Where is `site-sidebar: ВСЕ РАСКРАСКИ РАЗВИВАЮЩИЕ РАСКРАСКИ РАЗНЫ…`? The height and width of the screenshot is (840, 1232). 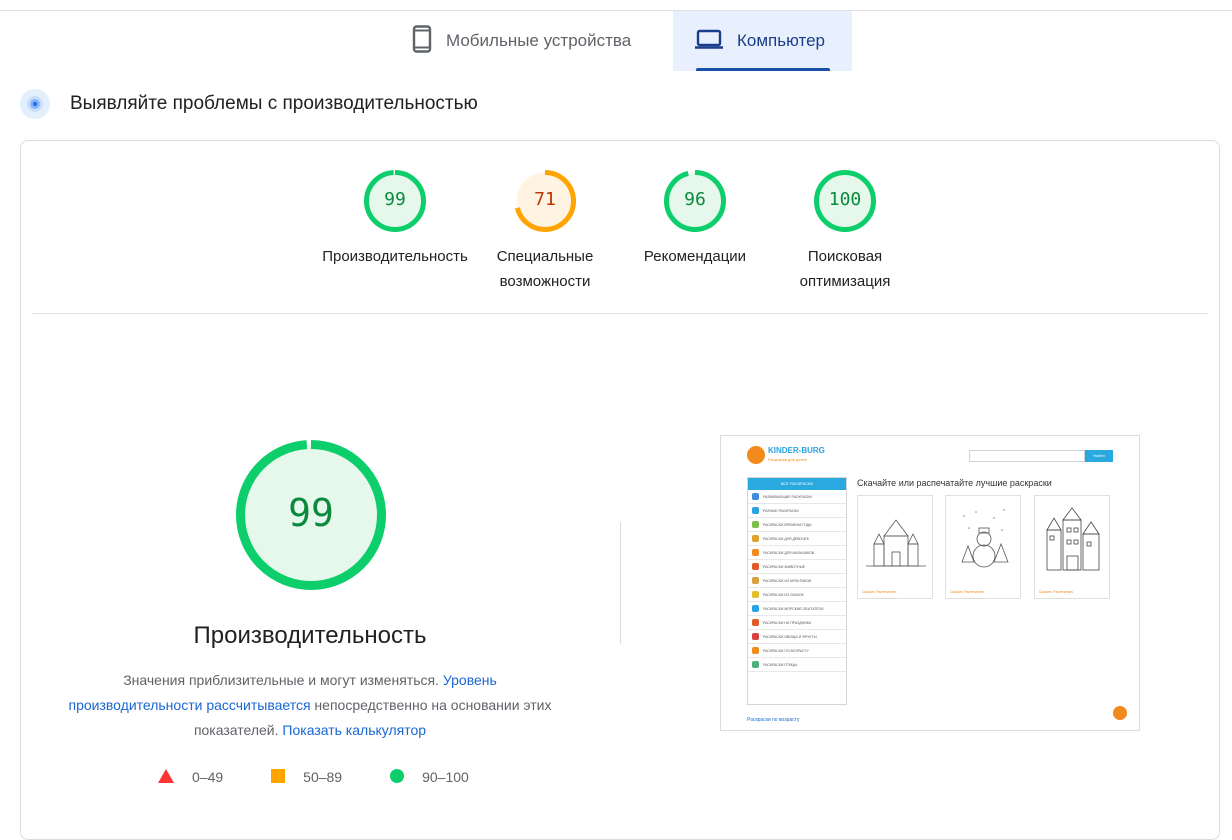 site-sidebar: ВСЕ РАСКРАСКИ РАЗВИВАЮЩИЕ РАСКРАСКИ РАЗНЫ… is located at coordinates (797, 591).